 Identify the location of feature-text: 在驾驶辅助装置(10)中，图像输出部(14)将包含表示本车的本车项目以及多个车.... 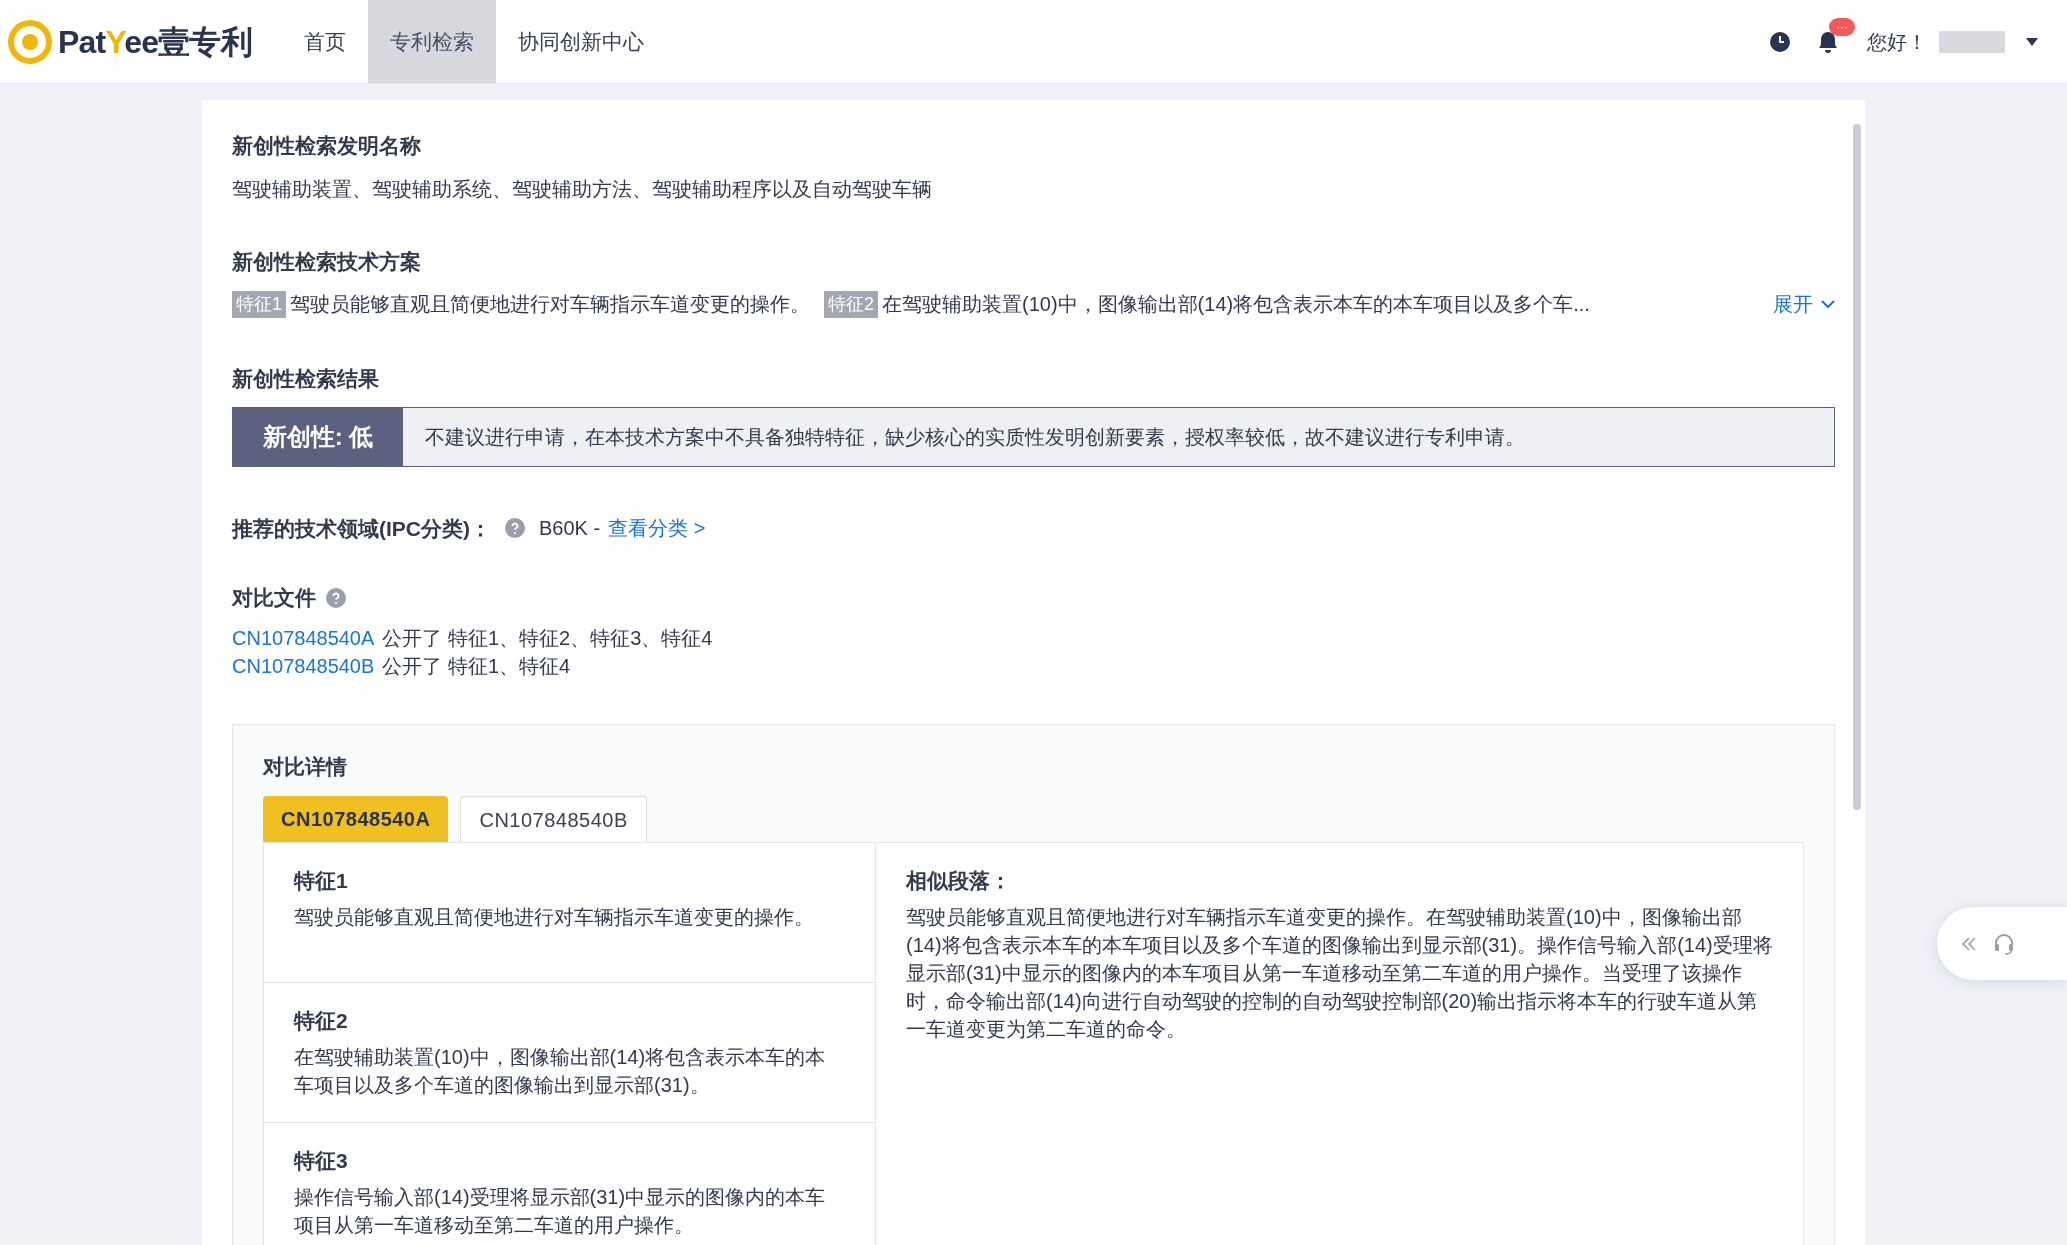
(1236, 304).